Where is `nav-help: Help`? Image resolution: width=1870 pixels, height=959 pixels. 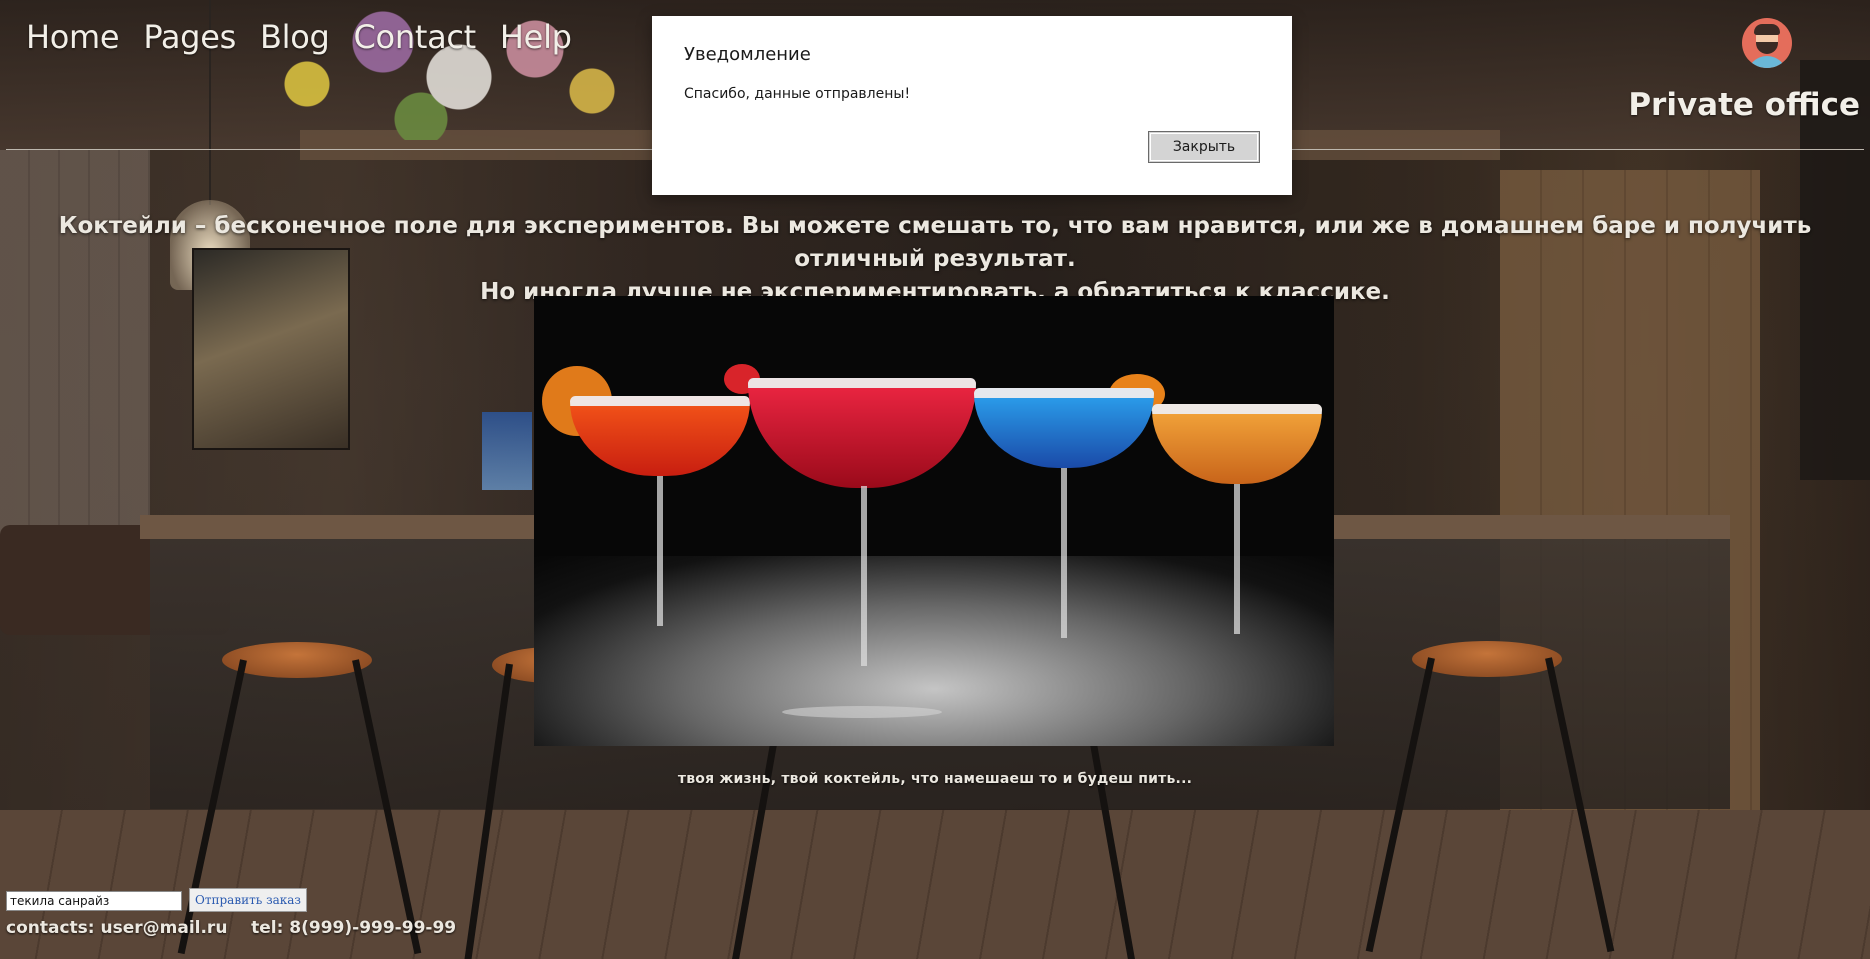 nav-help: Help is located at coordinates (536, 37).